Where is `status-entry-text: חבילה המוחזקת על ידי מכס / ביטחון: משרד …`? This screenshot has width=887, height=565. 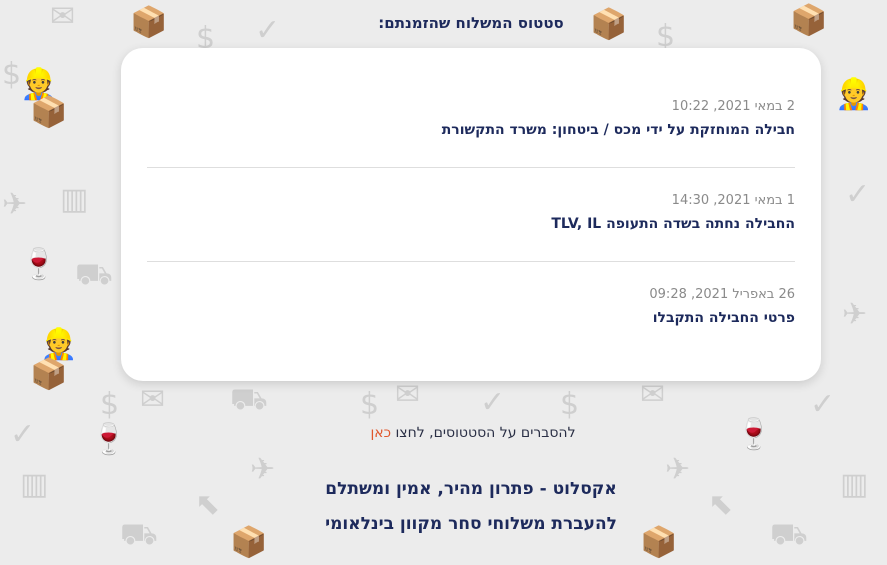 status-entry-text: חבילה המוחזקת על ידי מכס / ביטחון: משרד … is located at coordinates (618, 130).